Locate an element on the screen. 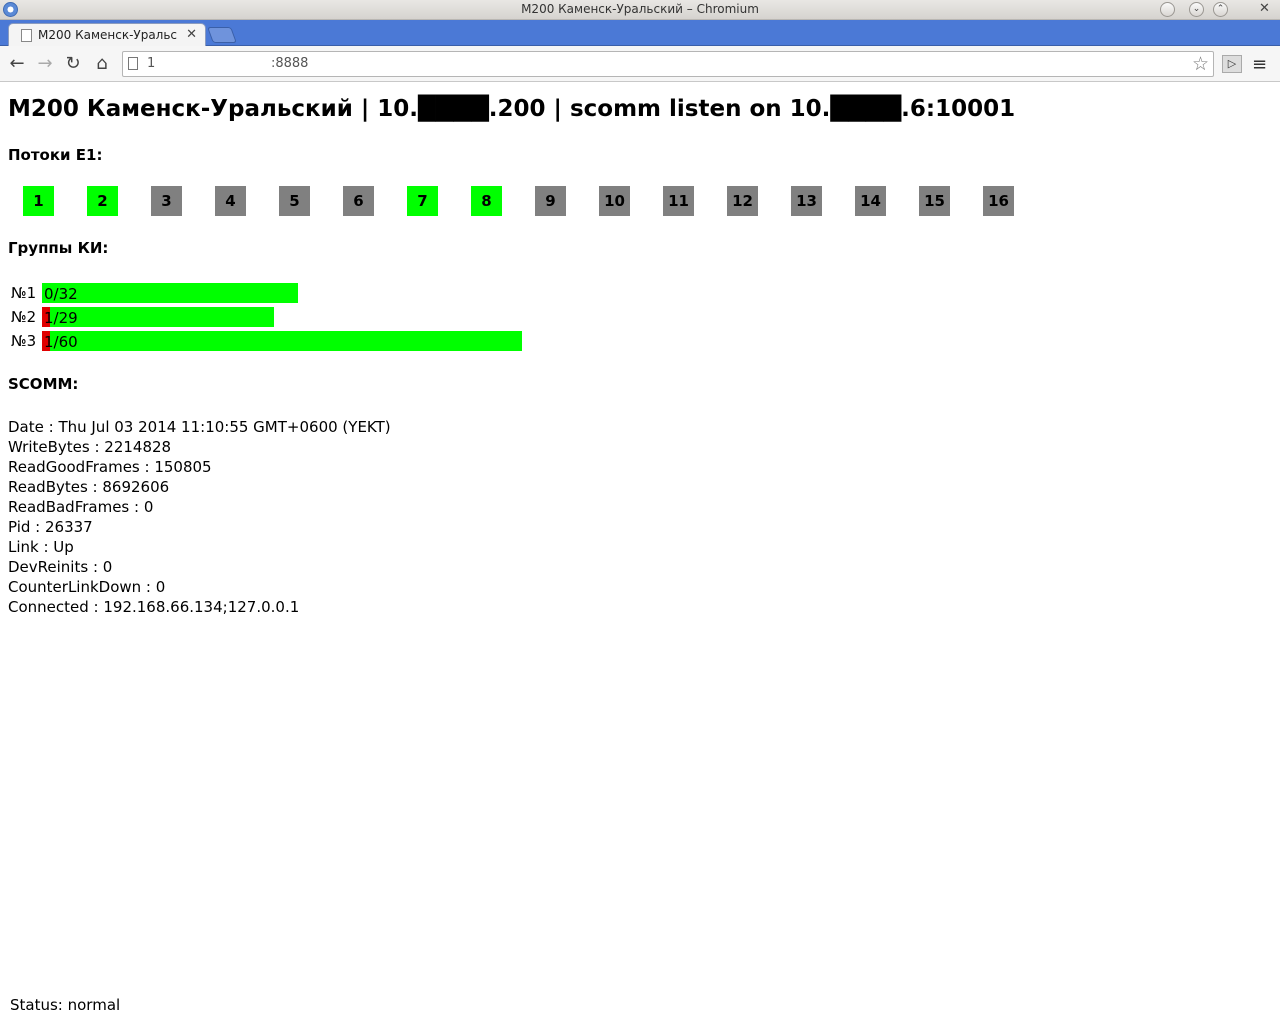 This screenshot has width=1280, height=1024. e1-stream-9: 9 is located at coordinates (550, 201).